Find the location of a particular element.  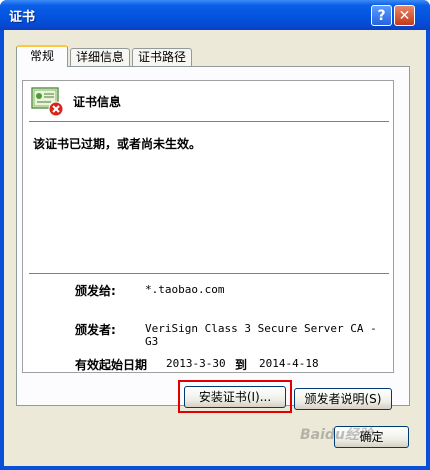

info-title: 证书信息 is located at coordinates (97, 102).